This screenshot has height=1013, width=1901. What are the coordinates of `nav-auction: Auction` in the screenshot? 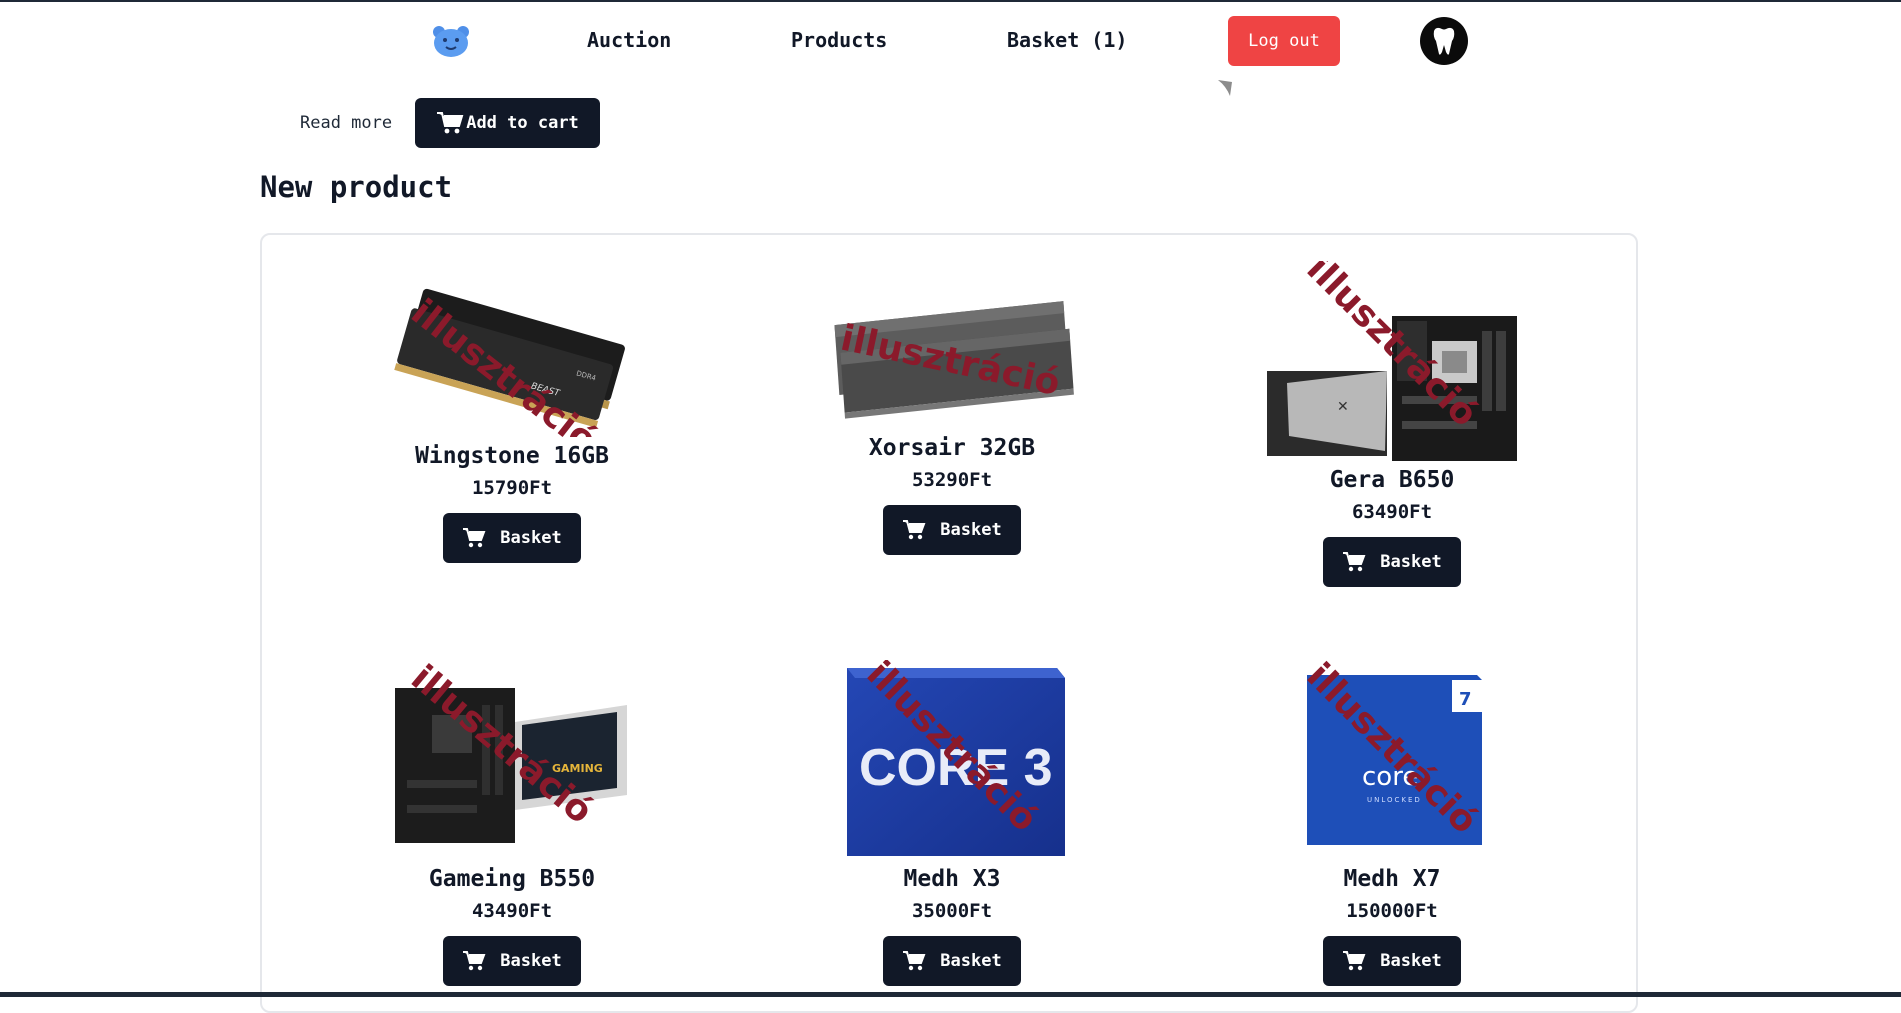 It's located at (629, 40).